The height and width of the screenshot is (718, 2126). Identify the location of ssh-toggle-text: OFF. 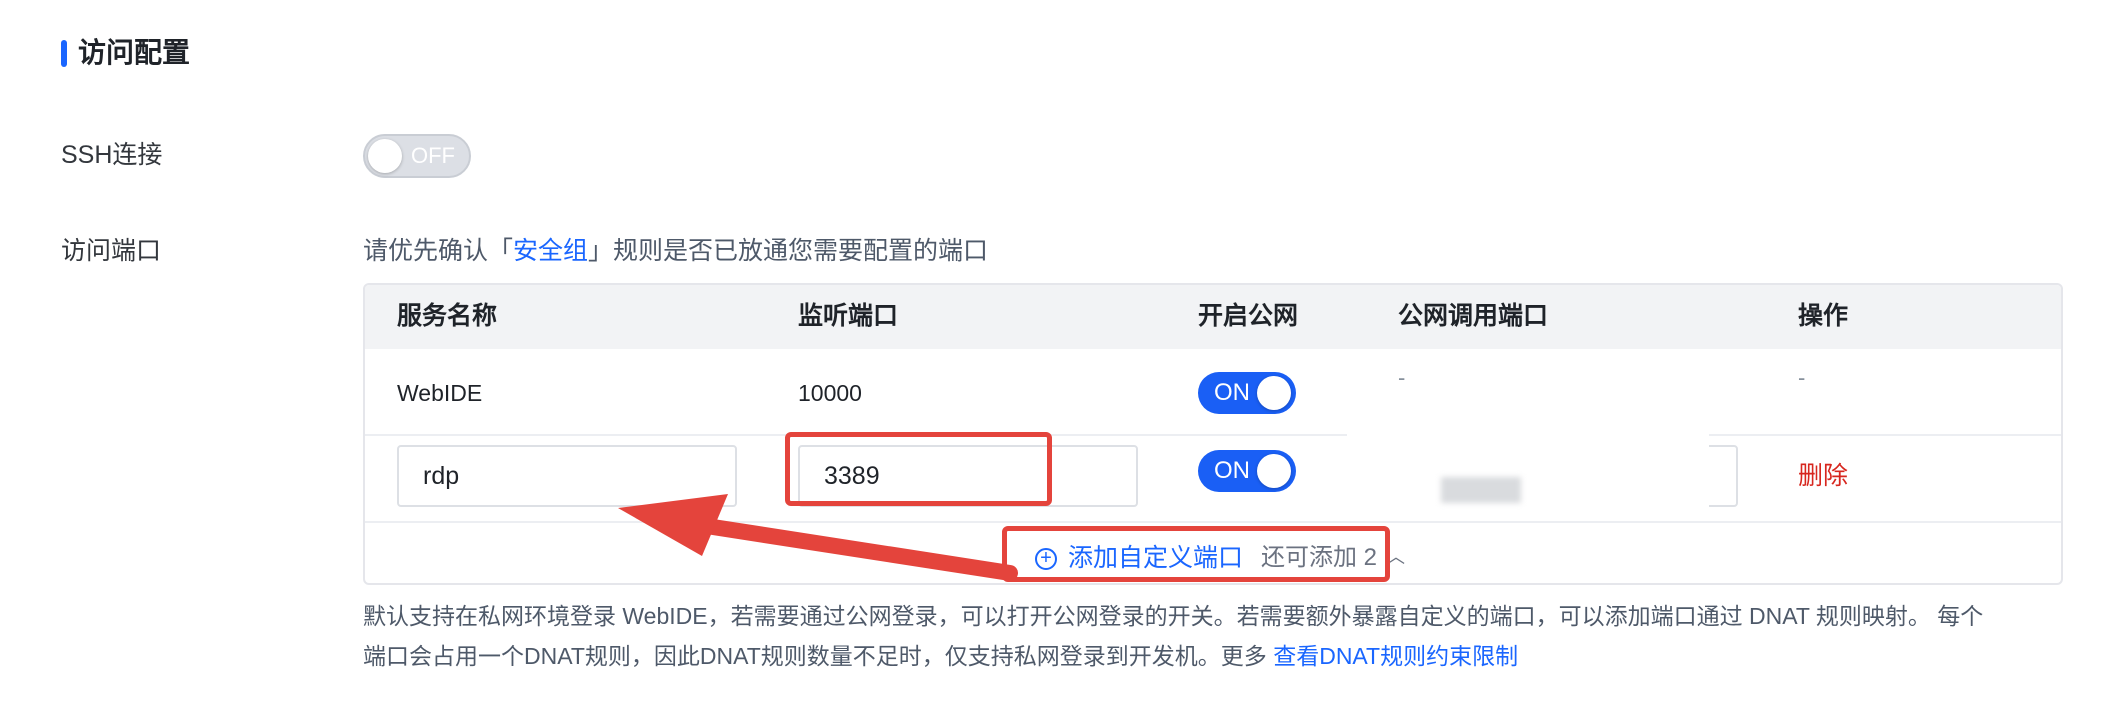
(433, 155).